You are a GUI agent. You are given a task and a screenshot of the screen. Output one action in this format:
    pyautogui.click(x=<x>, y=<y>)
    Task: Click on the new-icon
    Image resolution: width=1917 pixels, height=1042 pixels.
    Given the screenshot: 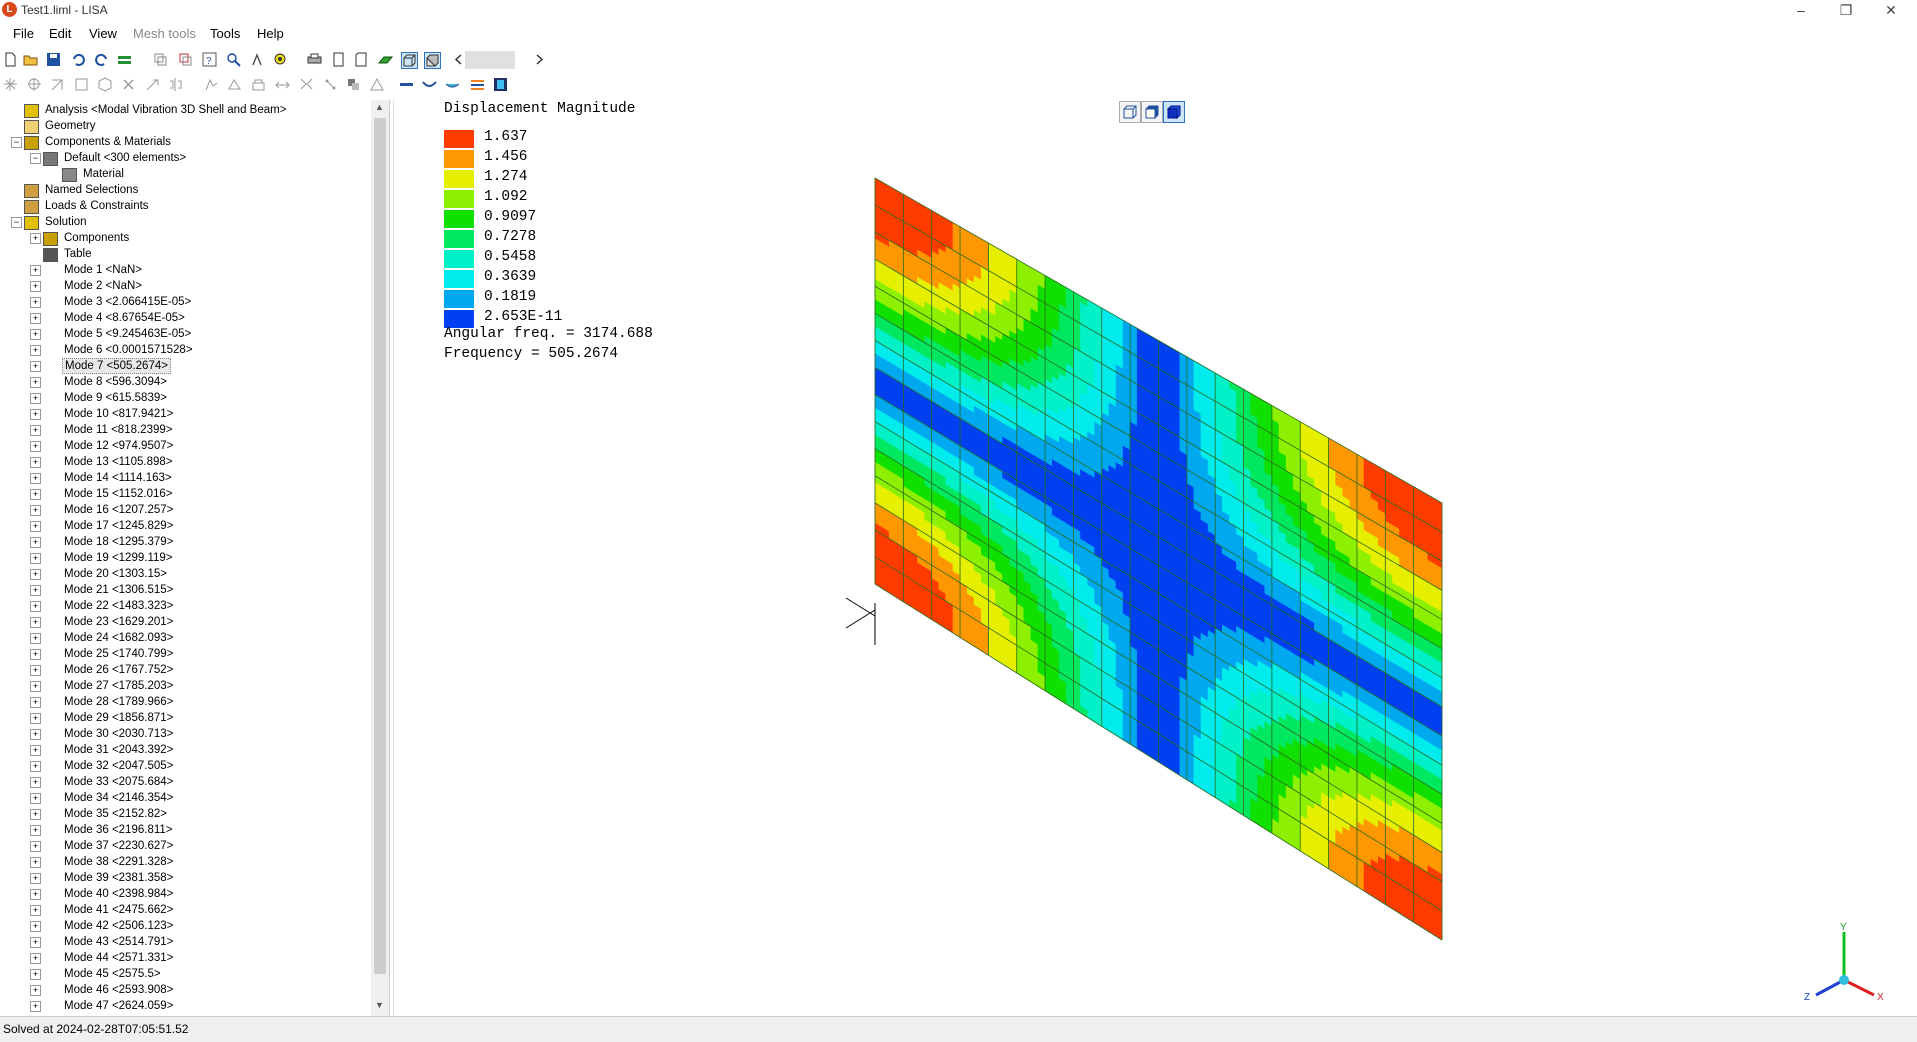 What is the action you would take?
    pyautogui.click(x=10, y=59)
    